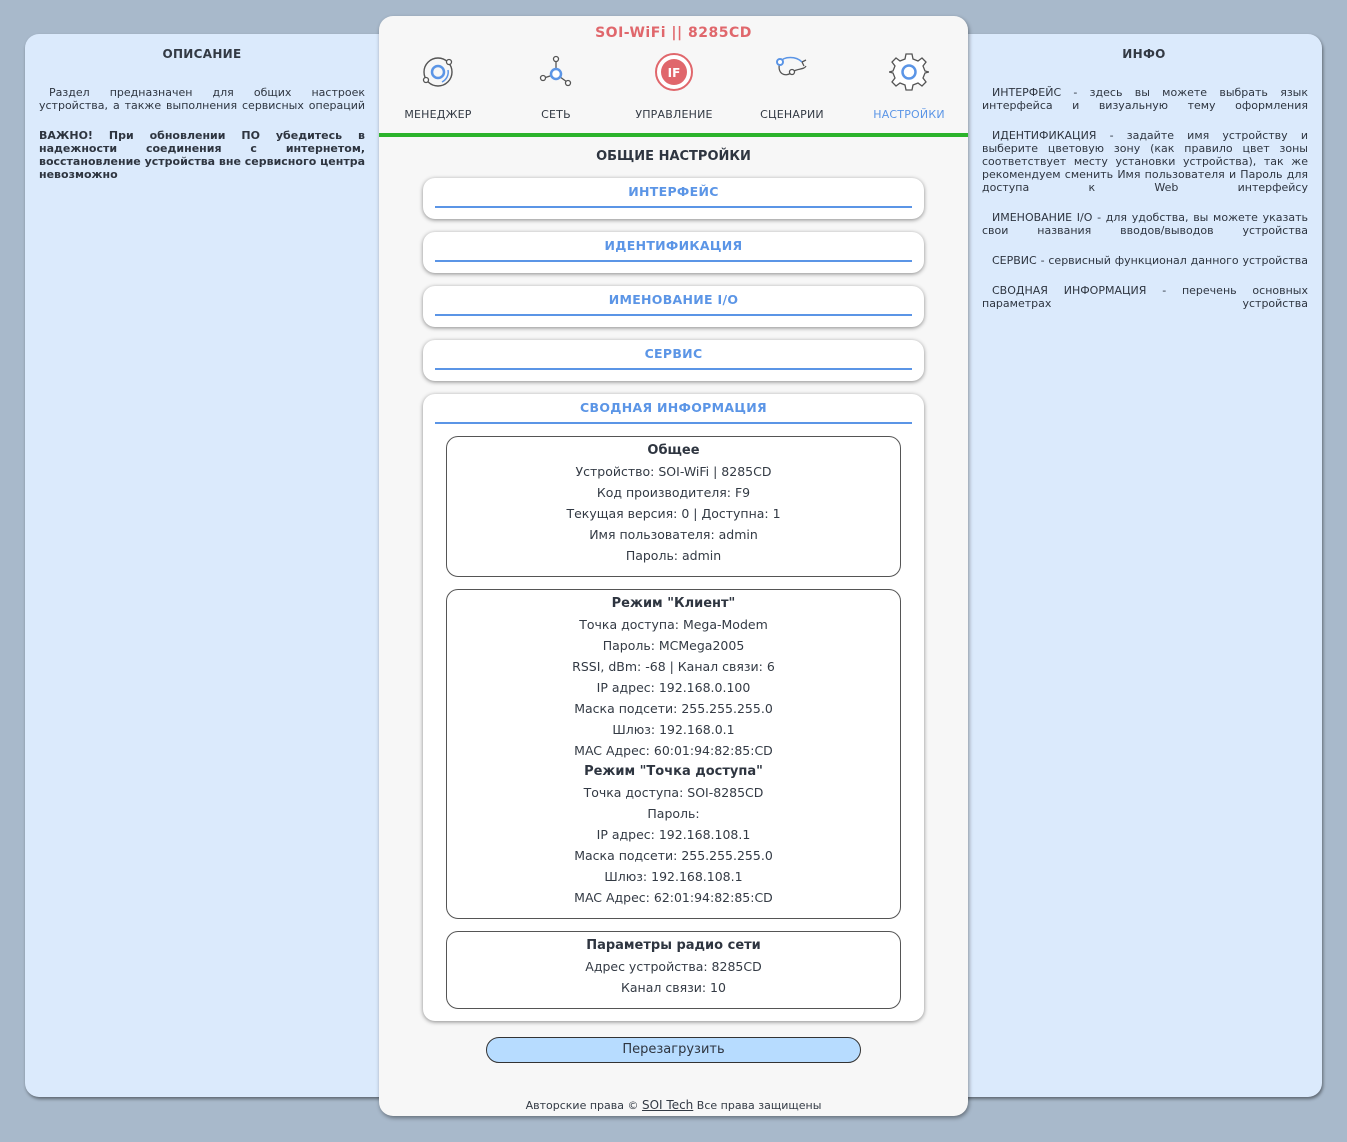 The height and width of the screenshot is (1142, 1347). Describe the element at coordinates (673, 450) in the screenshot. I see `general-info-title: Общее` at that location.